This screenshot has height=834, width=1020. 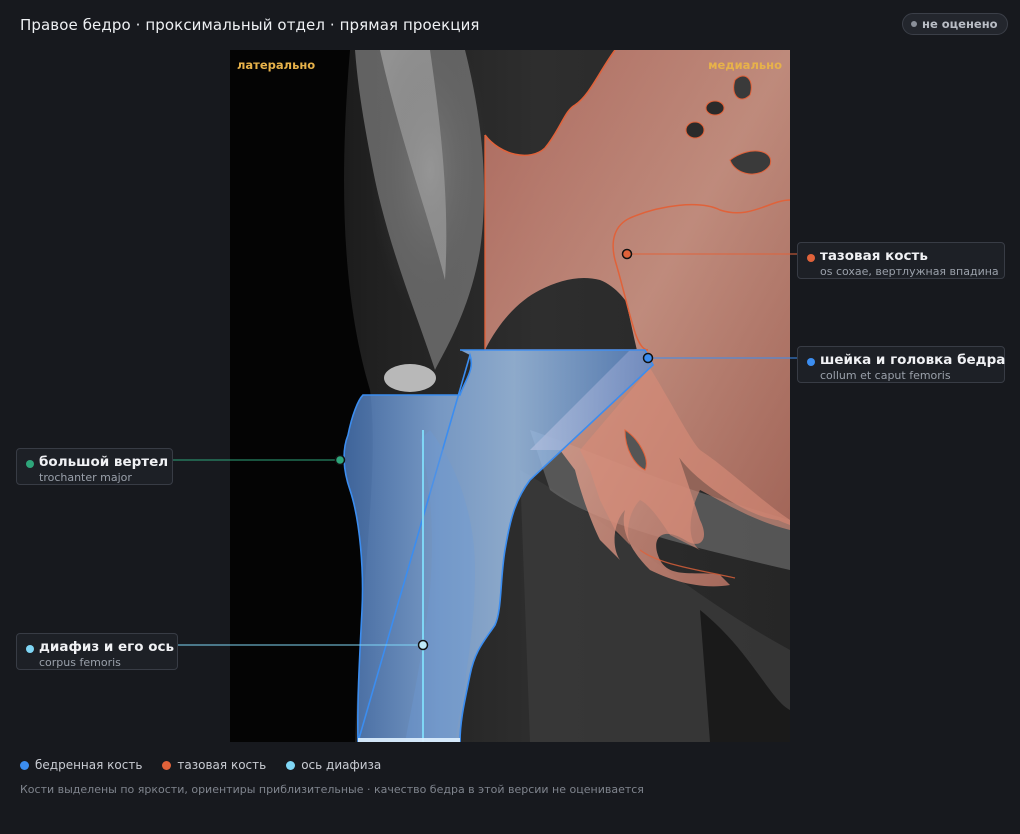 What do you see at coordinates (167, 765) in the screenshot?
I see `pelvis-swatch-icon` at bounding box center [167, 765].